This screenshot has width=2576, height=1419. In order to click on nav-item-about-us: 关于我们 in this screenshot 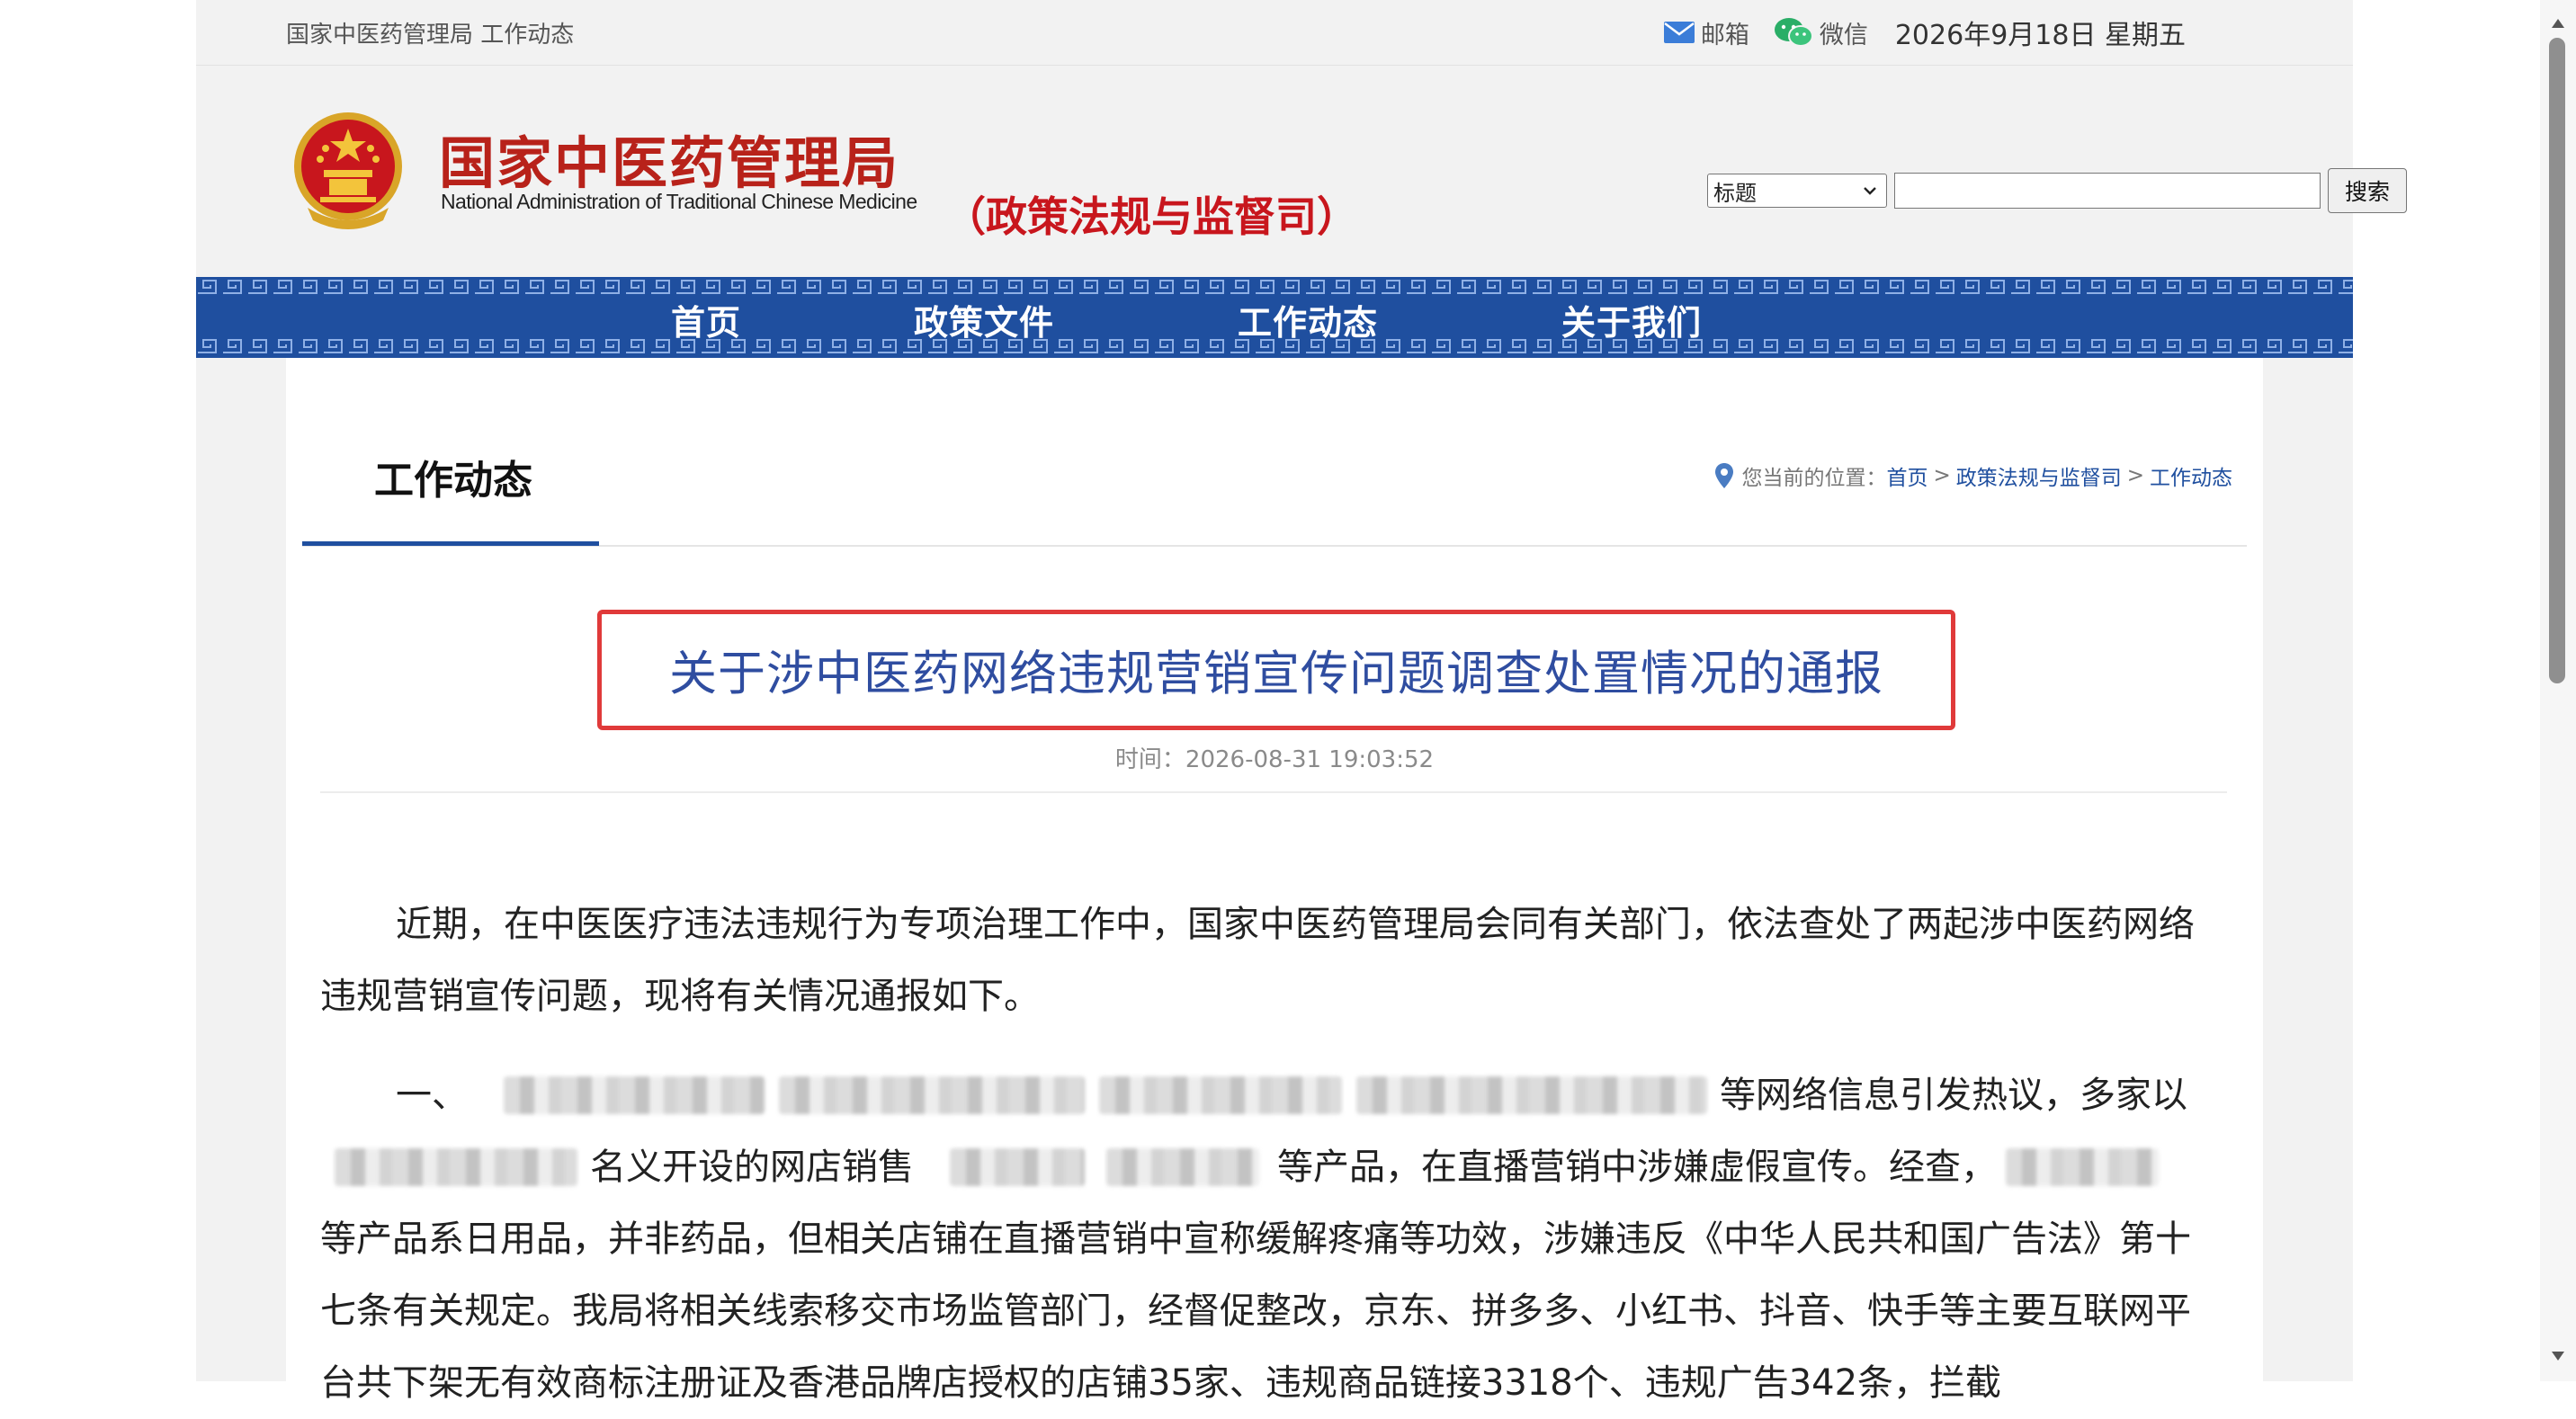, I will do `click(1631, 319)`.